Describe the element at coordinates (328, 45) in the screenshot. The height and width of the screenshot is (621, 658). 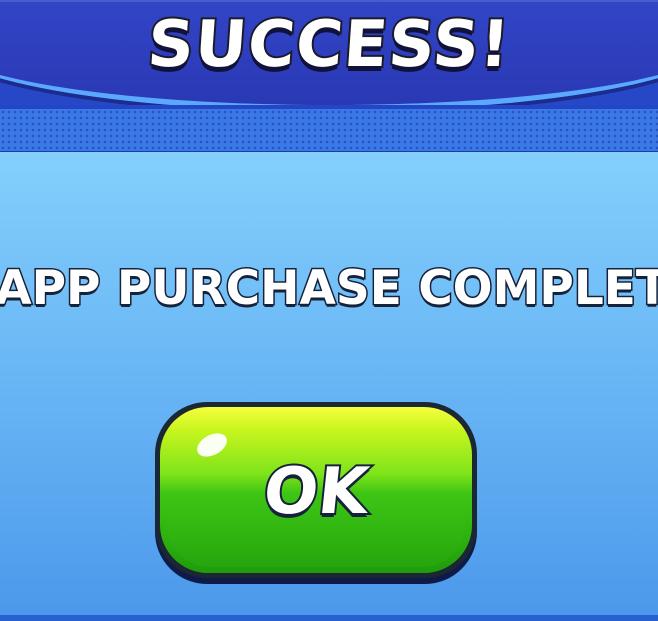
I see `dialog-title: SUCCESS!` at that location.